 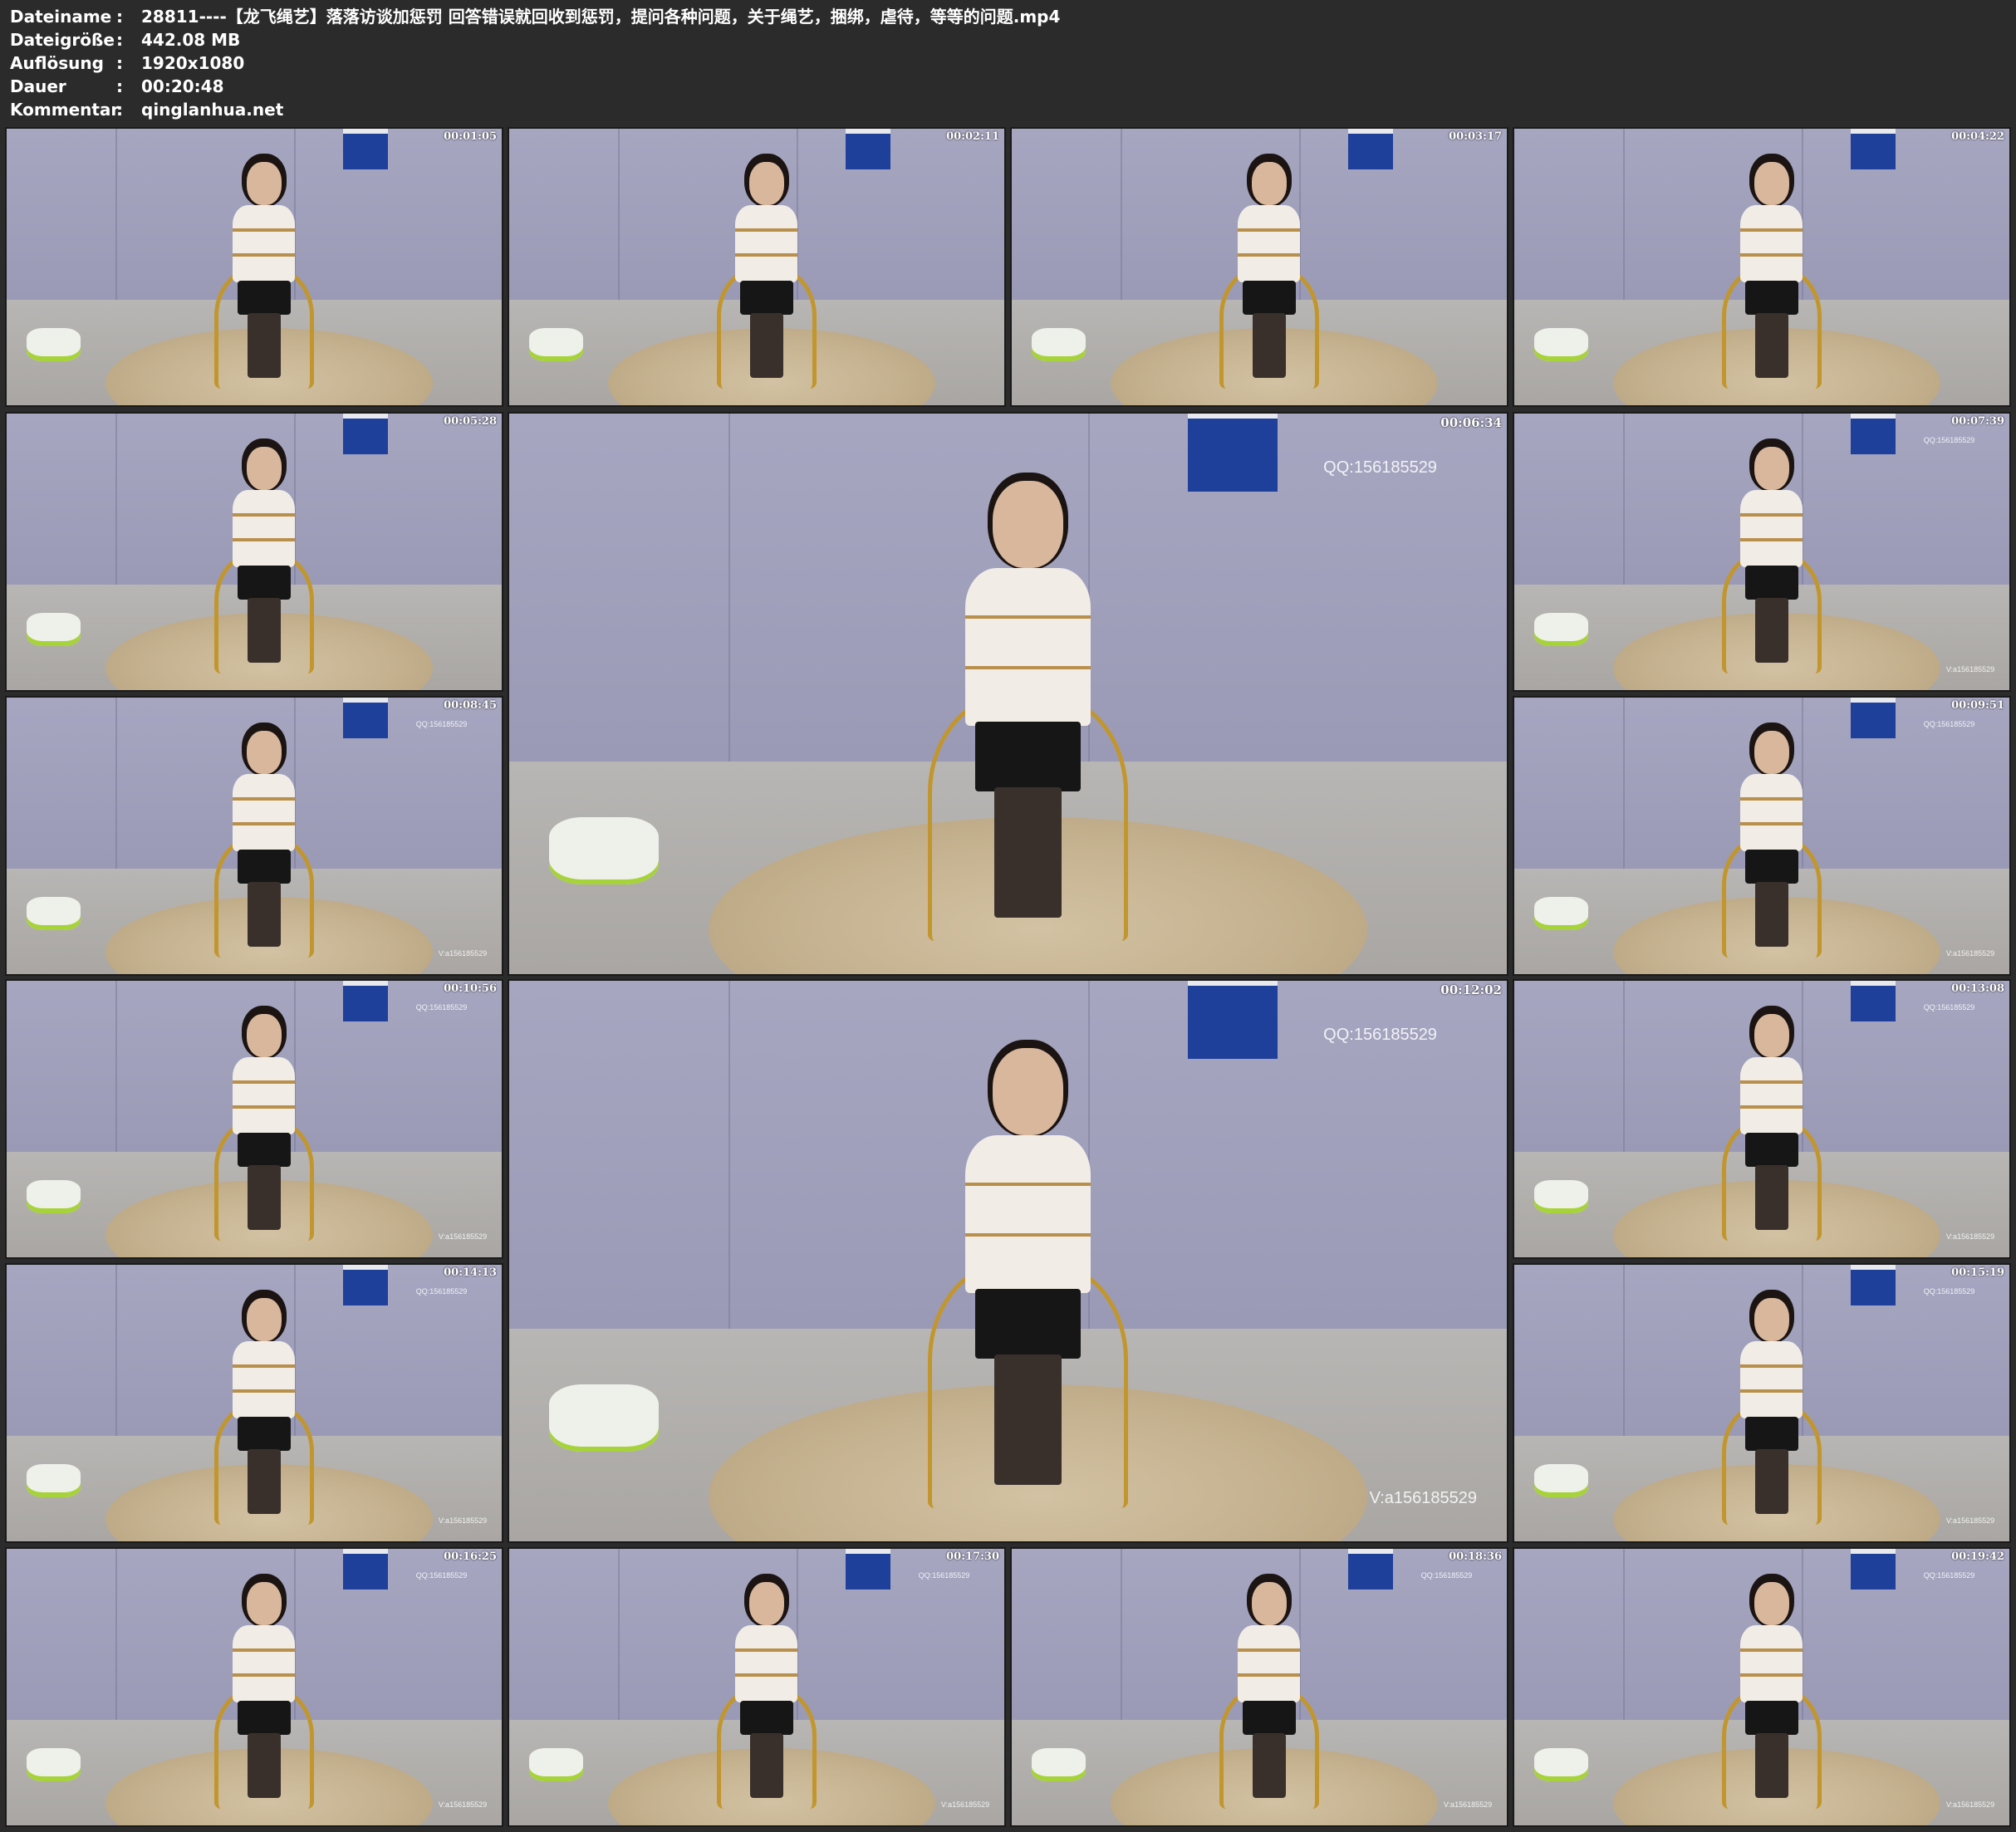 I want to click on timecode-label: 00:17:30, so click(x=972, y=1556).